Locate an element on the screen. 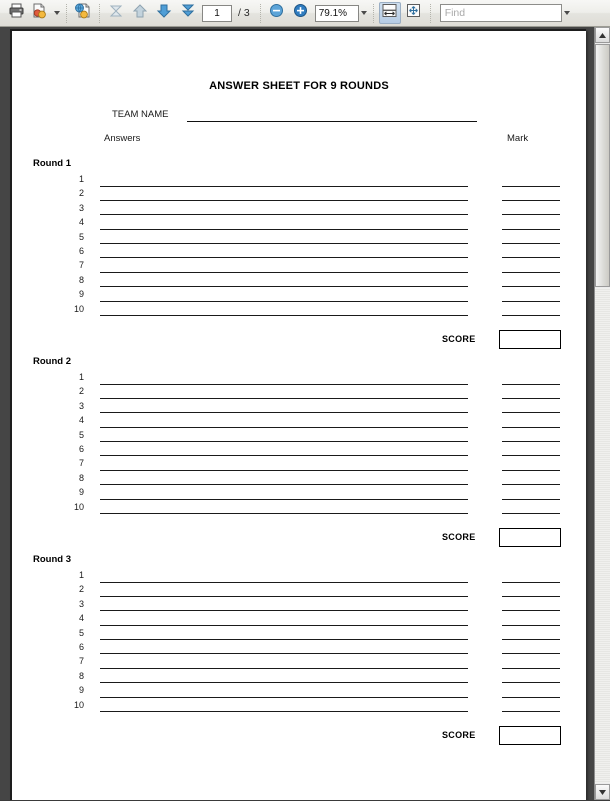 This screenshot has height=801, width=610. zoom-in-button is located at coordinates (301, 13).